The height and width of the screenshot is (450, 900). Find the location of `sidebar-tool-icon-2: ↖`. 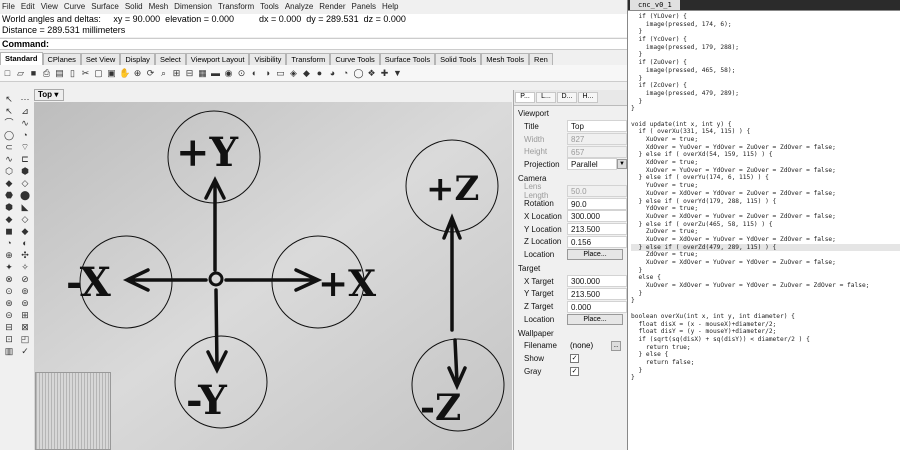

sidebar-tool-icon-2: ↖ is located at coordinates (9, 111).